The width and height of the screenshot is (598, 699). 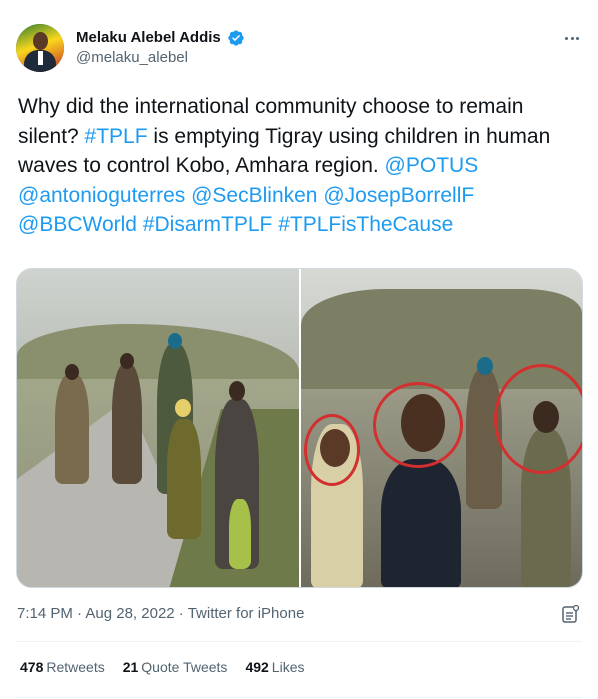 I want to click on mention-link: @JosepBorrellF, so click(x=398, y=195).